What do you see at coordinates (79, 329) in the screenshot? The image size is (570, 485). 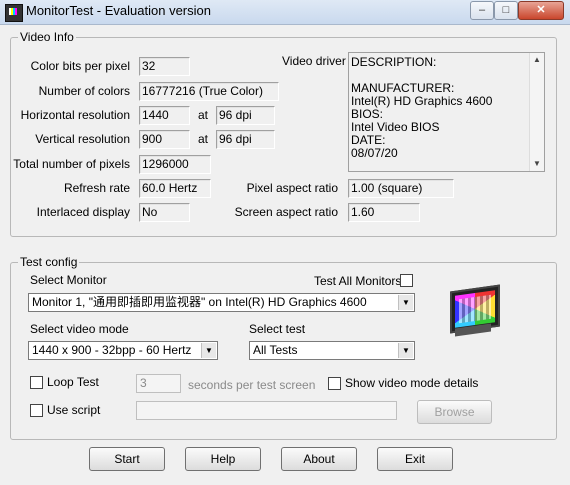 I see `select-video-mode-label: Select video mode` at bounding box center [79, 329].